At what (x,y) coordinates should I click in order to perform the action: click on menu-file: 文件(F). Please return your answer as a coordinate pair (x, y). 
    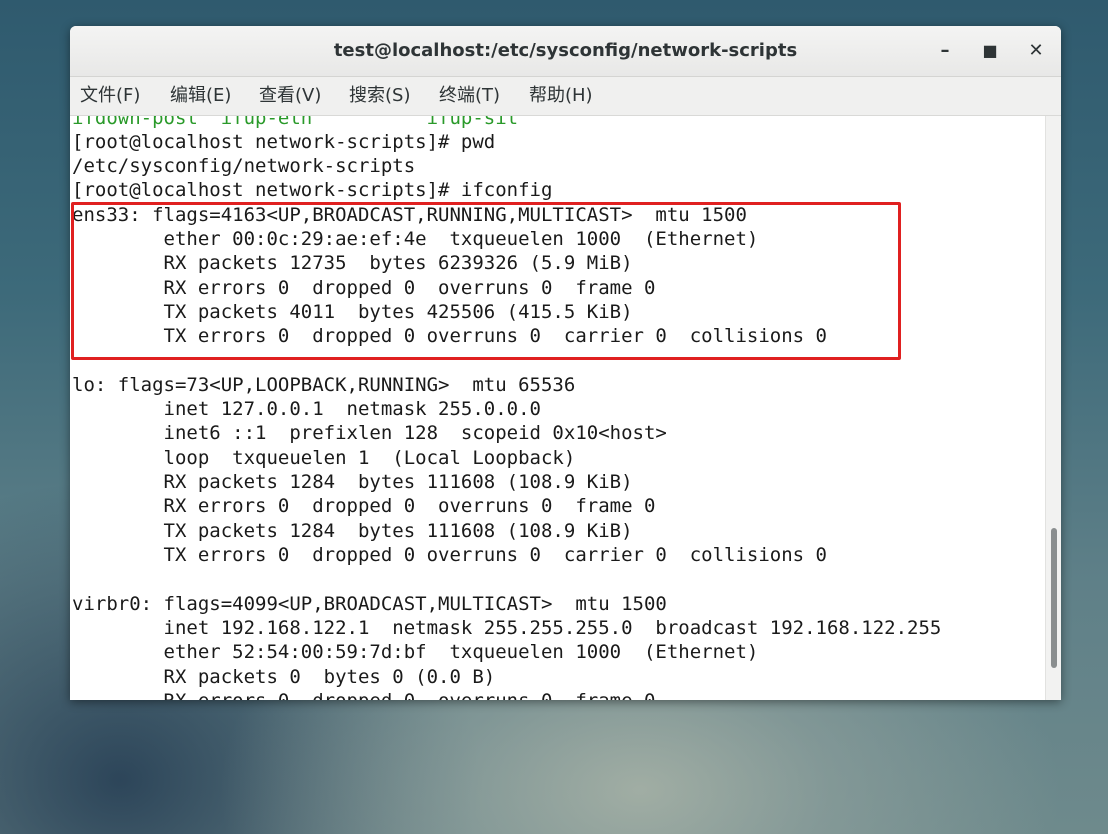
    Looking at the image, I should click on (110, 96).